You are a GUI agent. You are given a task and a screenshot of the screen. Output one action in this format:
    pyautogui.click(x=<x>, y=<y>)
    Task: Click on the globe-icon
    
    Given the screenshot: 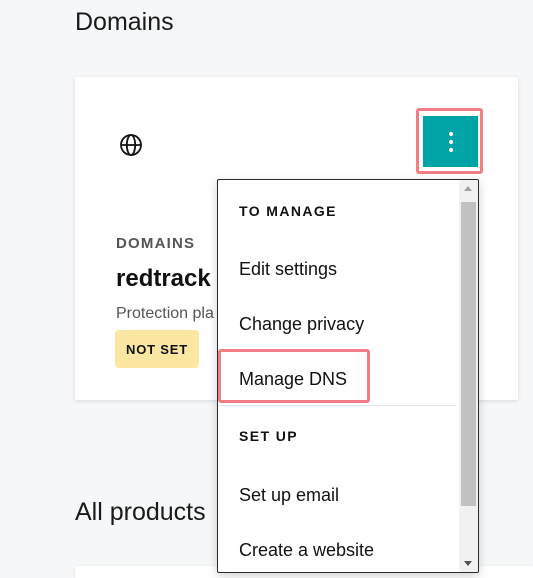 What is the action you would take?
    pyautogui.click(x=131, y=145)
    